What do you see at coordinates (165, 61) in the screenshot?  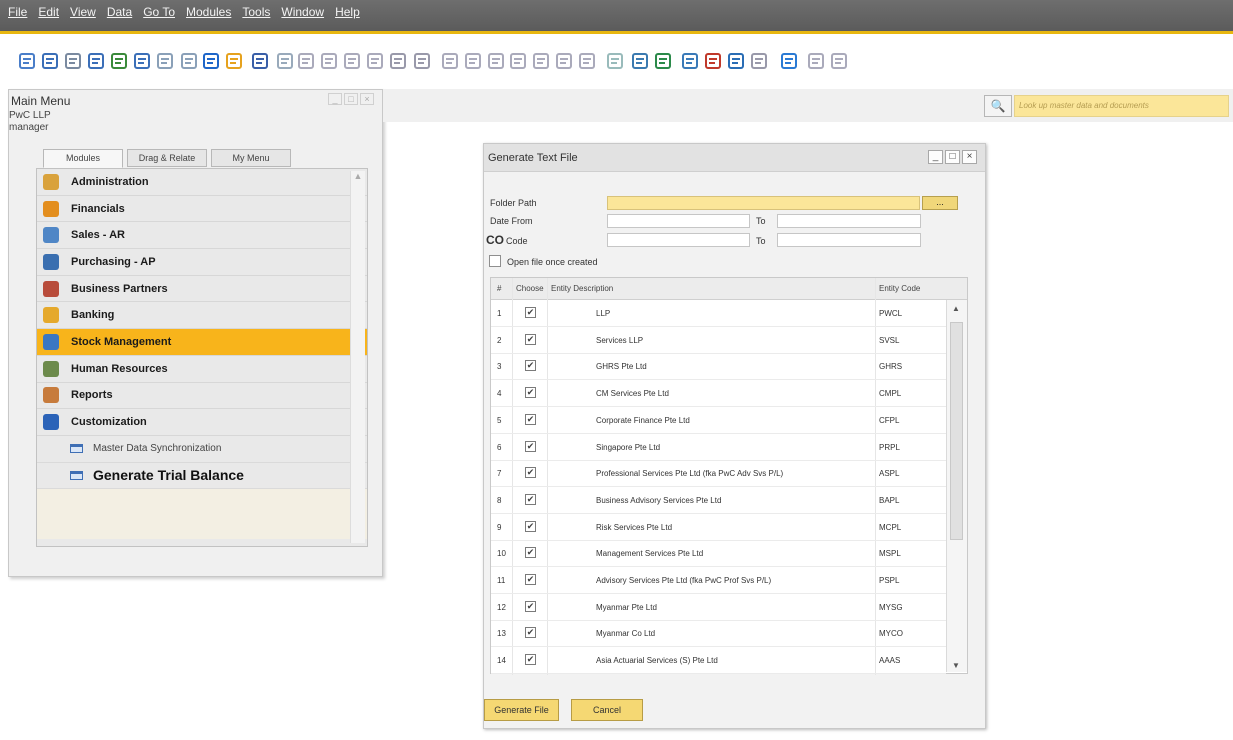 I see `lock-icon` at bounding box center [165, 61].